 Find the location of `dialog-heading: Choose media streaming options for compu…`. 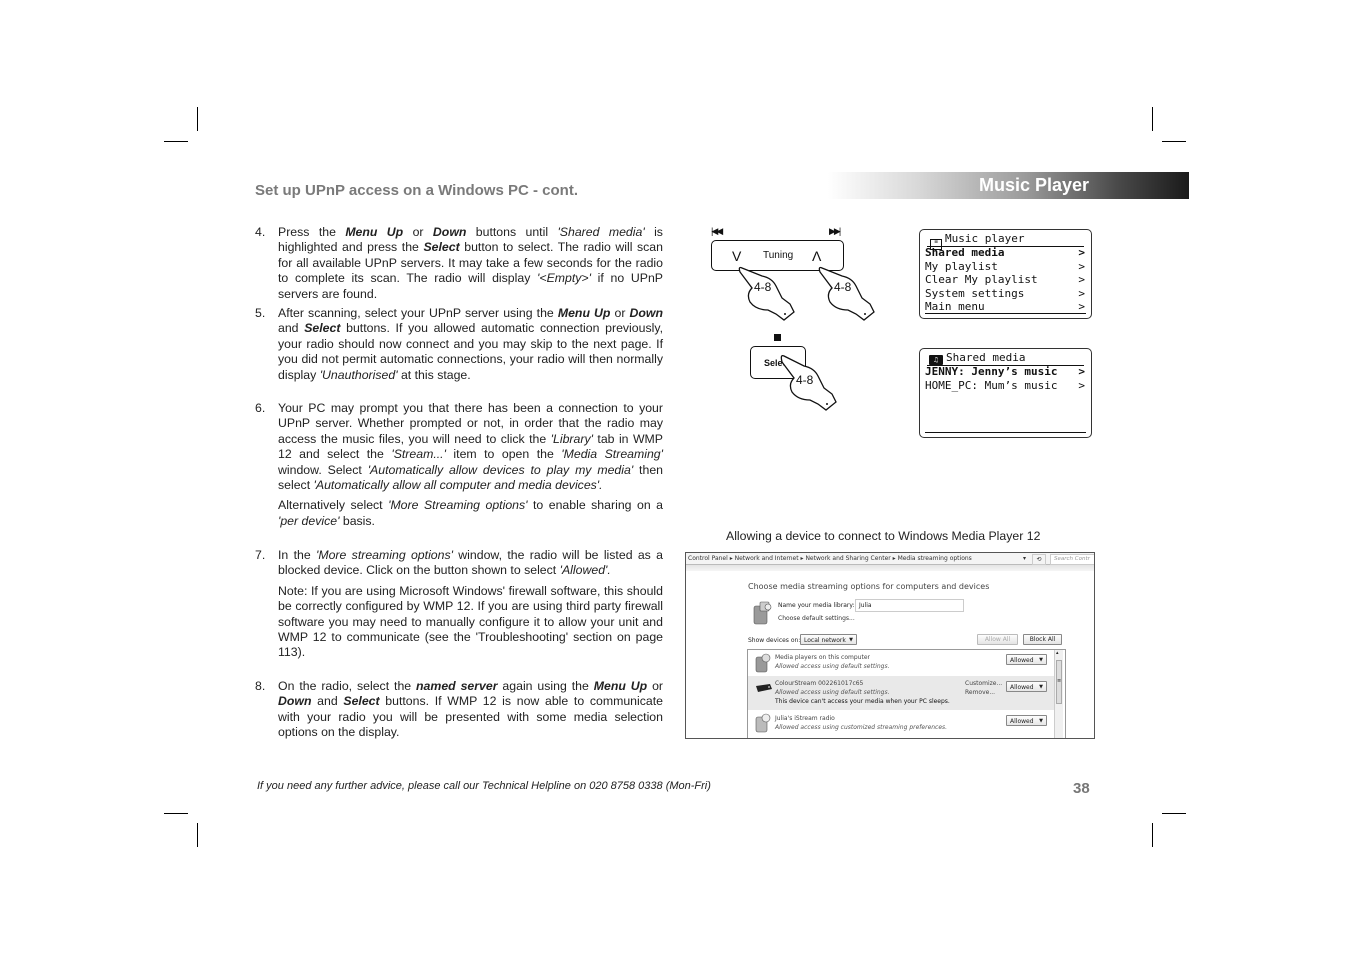

dialog-heading: Choose media streaming options for compu… is located at coordinates (869, 586).